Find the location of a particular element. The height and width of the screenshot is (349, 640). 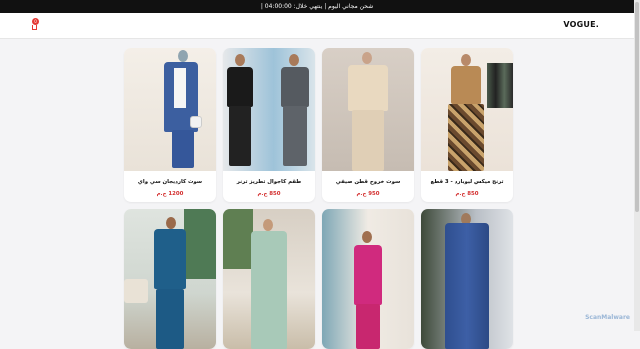

cart-count-badge: 0 is located at coordinates (35, 21).